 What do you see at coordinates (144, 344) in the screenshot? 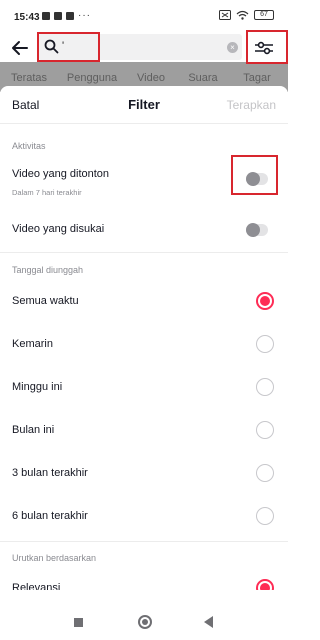
I see `date-option-row: Kemarin` at bounding box center [144, 344].